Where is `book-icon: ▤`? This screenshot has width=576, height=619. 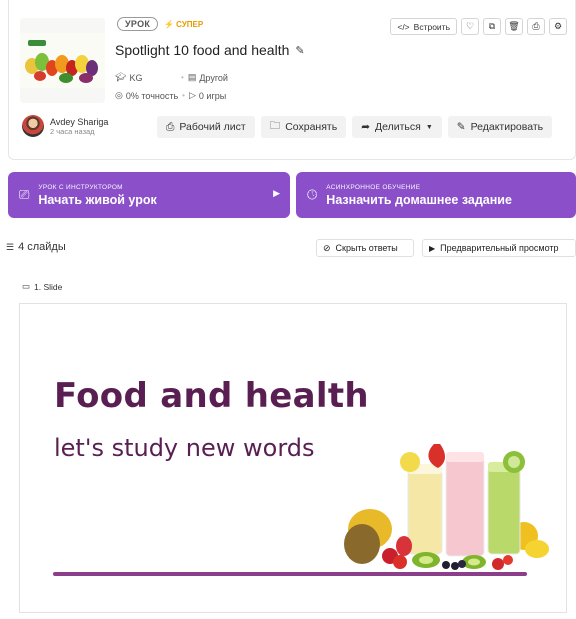
book-icon: ▤ is located at coordinates (192, 77).